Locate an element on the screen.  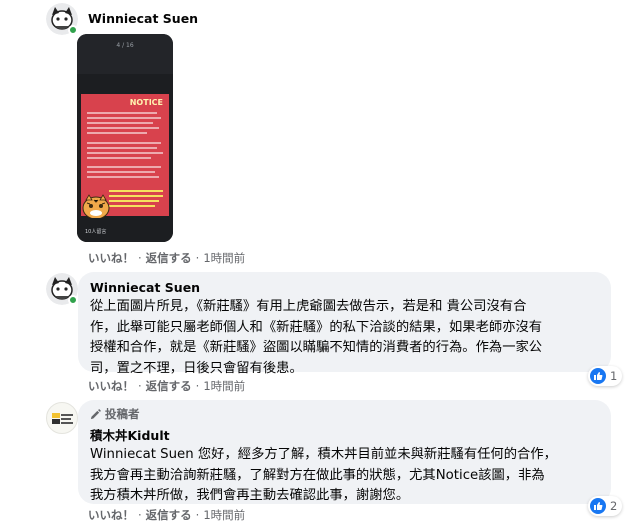
tiger-icon is located at coordinates (96, 207).